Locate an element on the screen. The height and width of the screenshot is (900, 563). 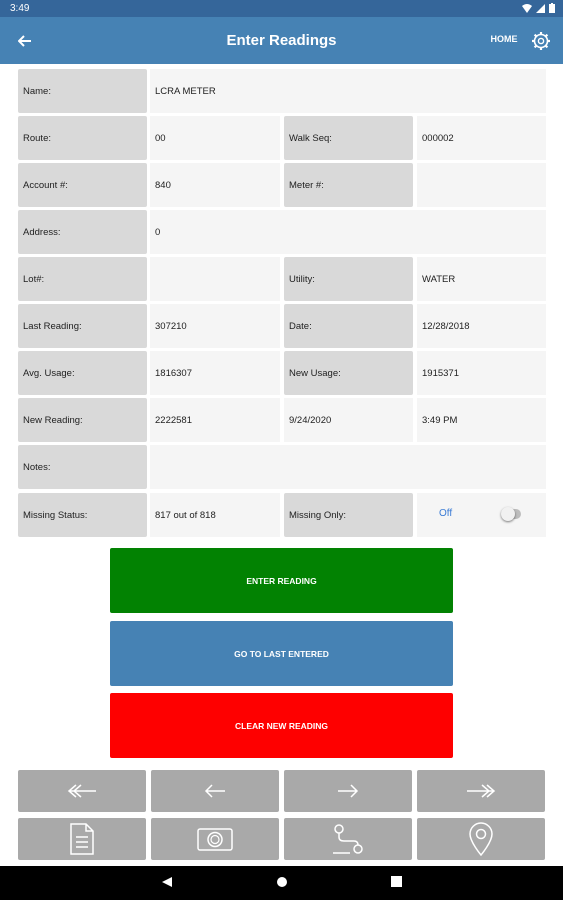
settings-button is located at coordinates (541, 41).